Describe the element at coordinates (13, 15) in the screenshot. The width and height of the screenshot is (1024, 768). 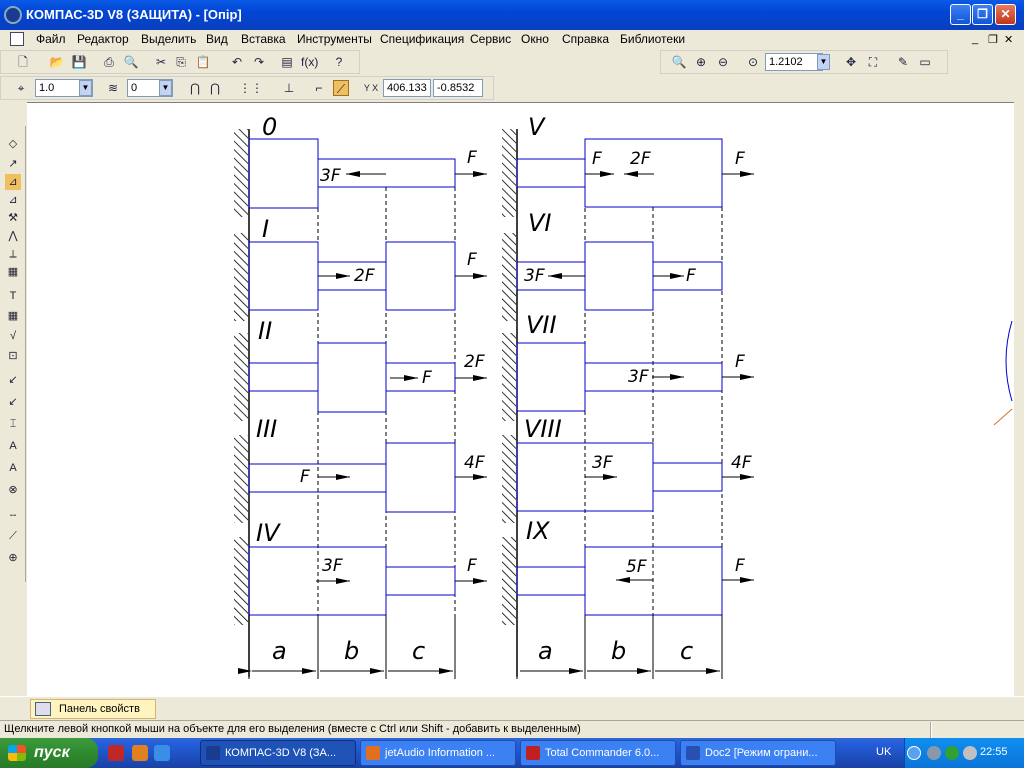
I see `kompas-app-icon` at that location.